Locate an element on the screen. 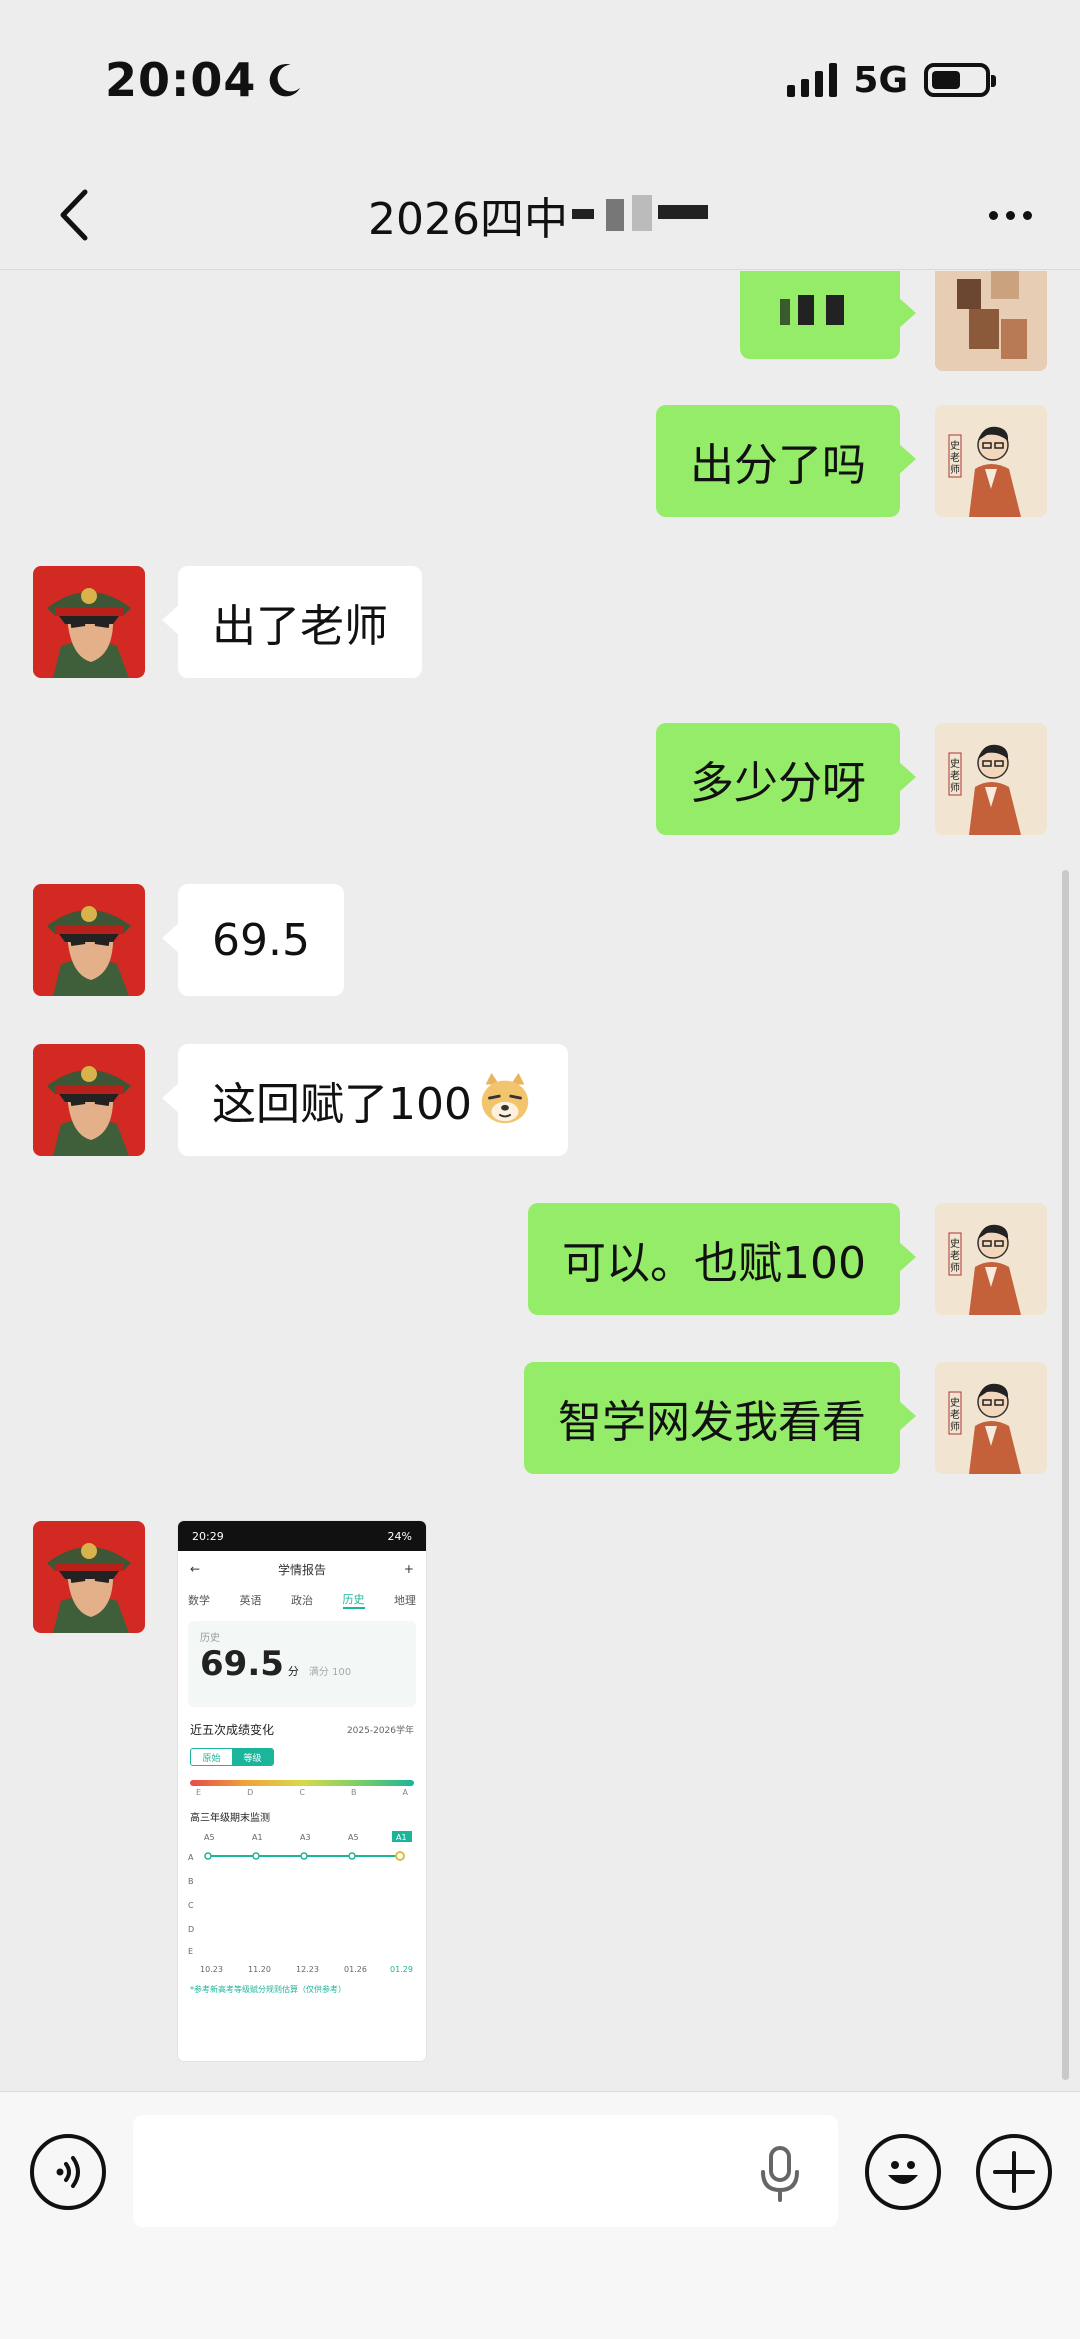 The width and height of the screenshot is (1080, 2339). input-bar is located at coordinates (540, 2215).